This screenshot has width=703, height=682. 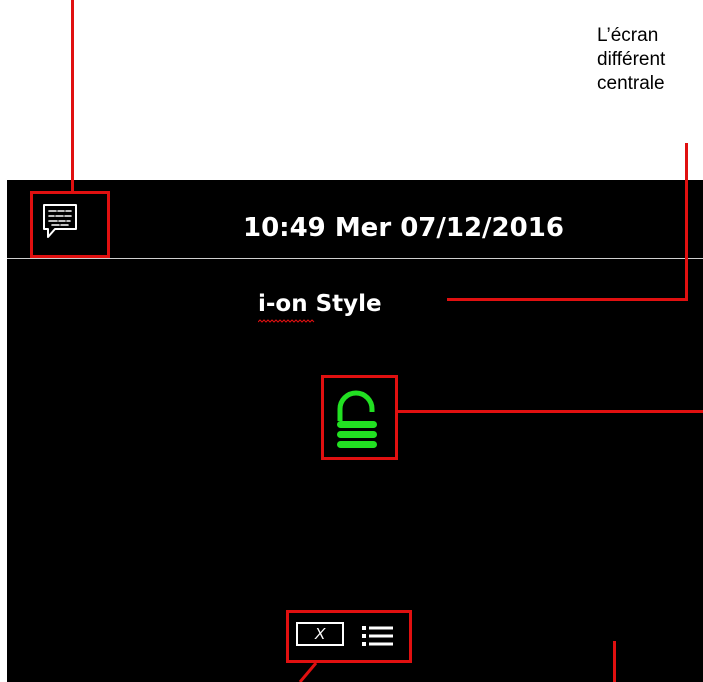 What do you see at coordinates (286, 321) in the screenshot?
I see `spellcheck-underline` at bounding box center [286, 321].